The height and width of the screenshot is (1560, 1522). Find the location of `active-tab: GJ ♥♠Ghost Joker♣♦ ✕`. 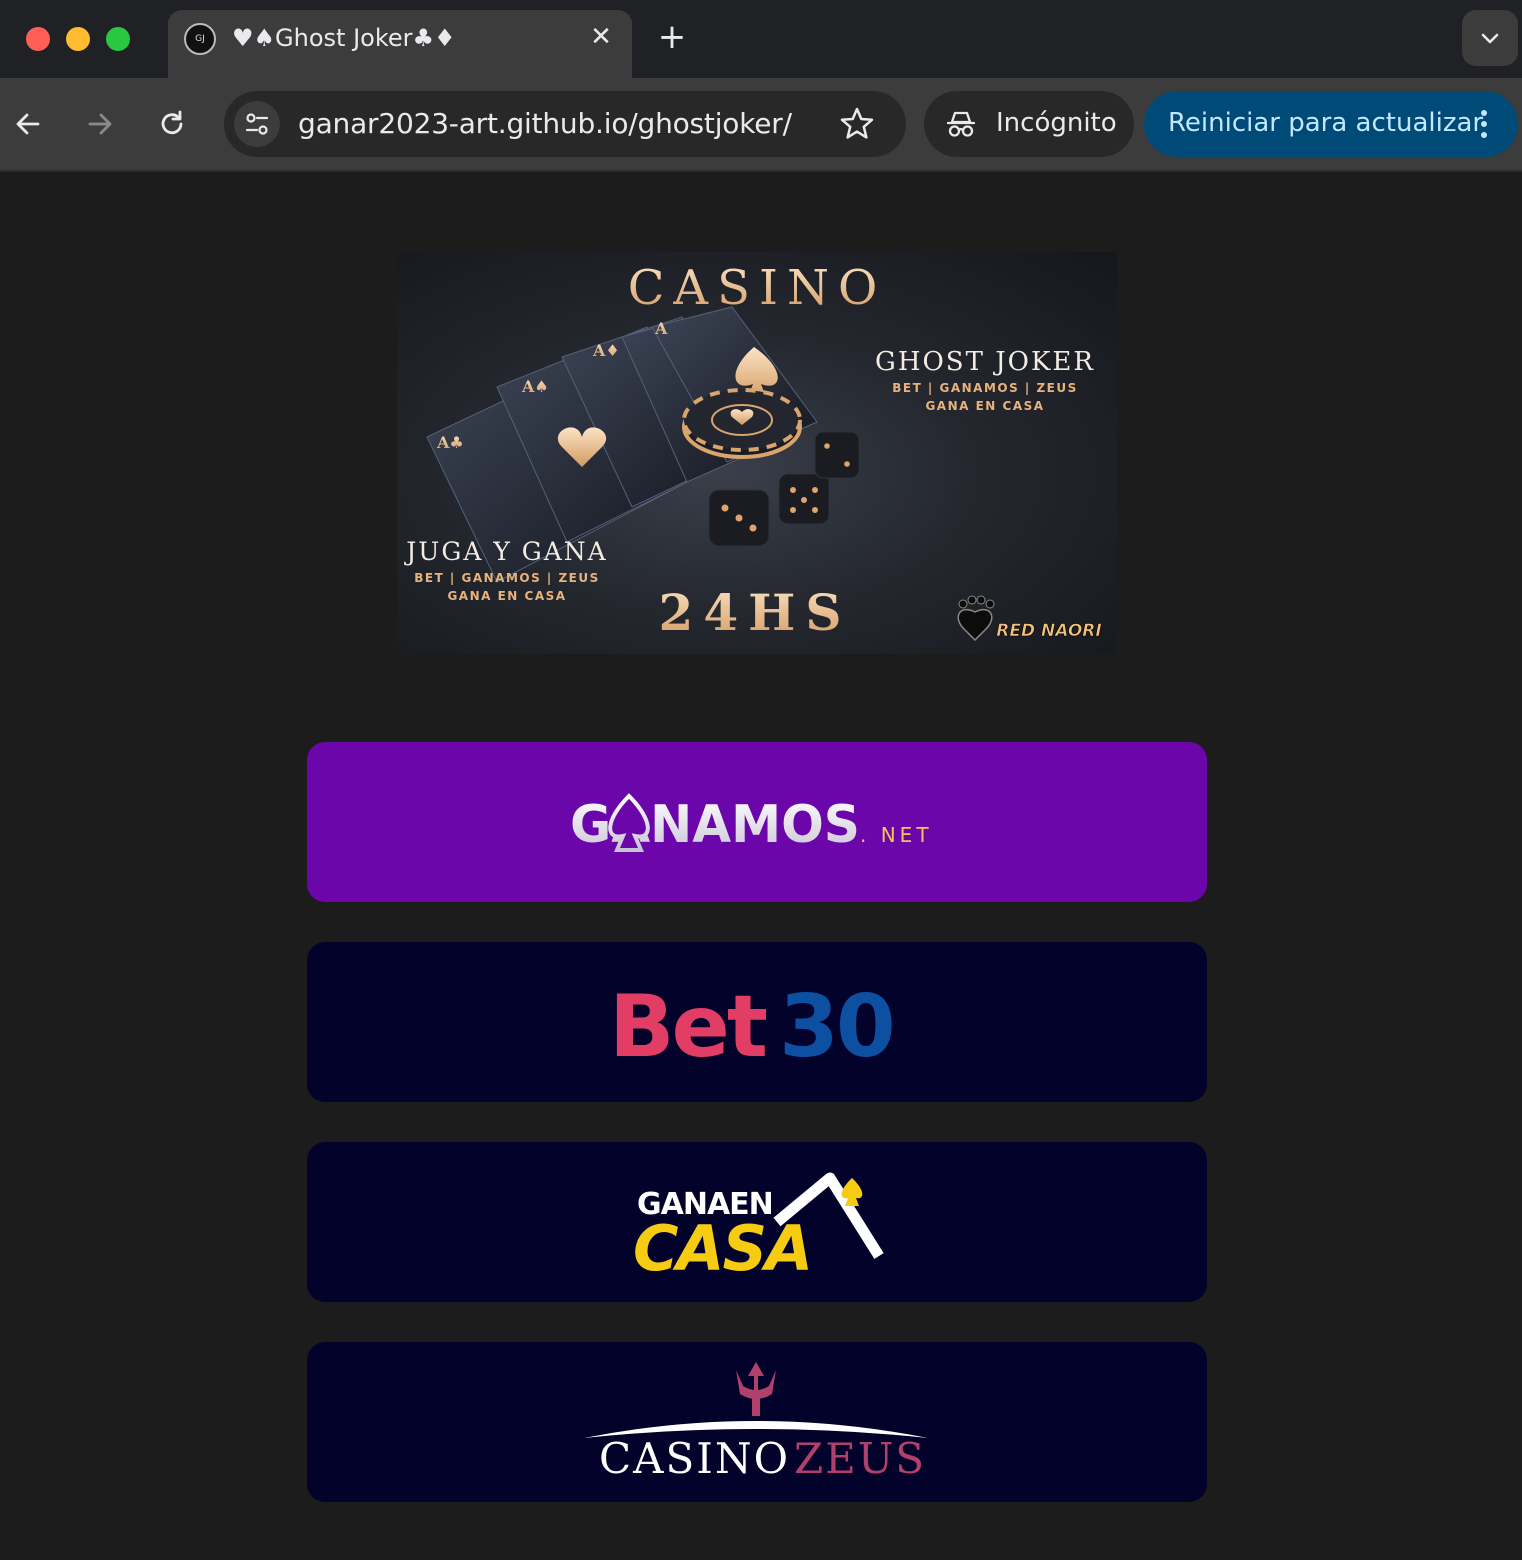

active-tab: GJ ♥♠Ghost Joker♣♦ ✕ is located at coordinates (400, 44).